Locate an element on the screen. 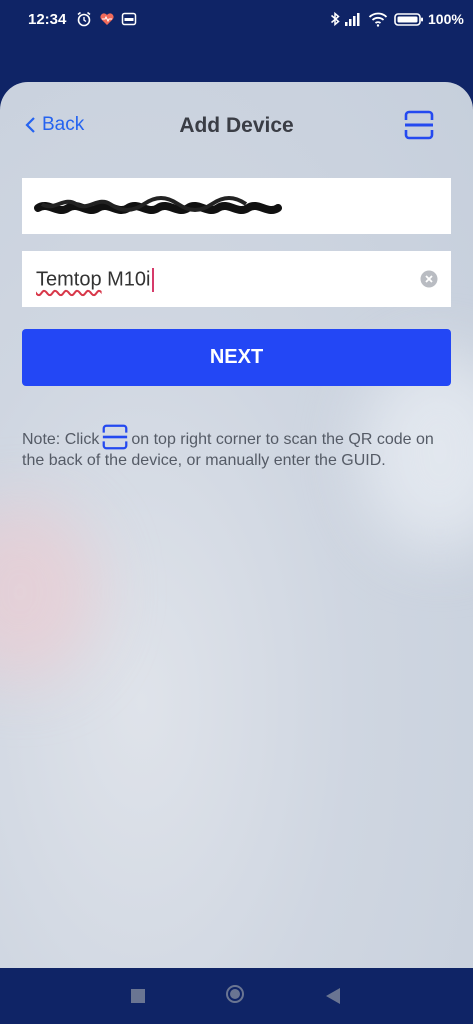  background-glow is located at coordinates (50, 592).